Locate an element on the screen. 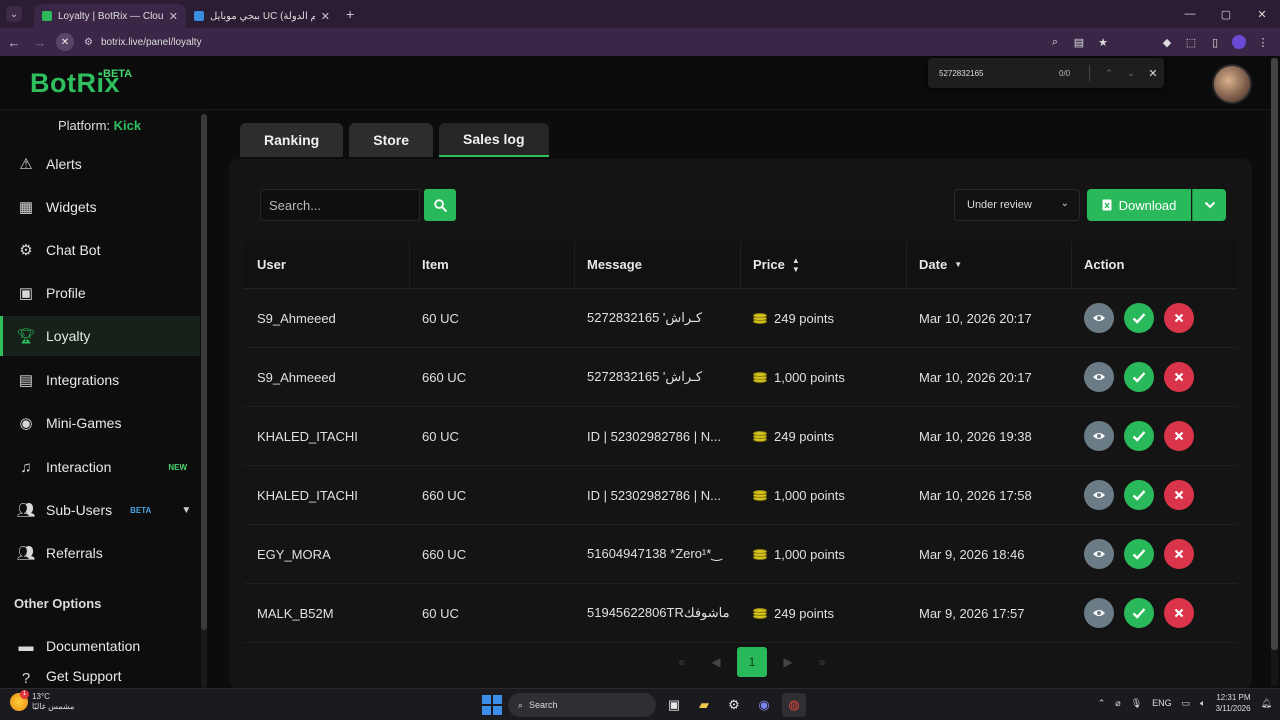 The image size is (1280, 720). sidebar-item-mini-games: ◉ Mini-Games is located at coordinates (100, 423).